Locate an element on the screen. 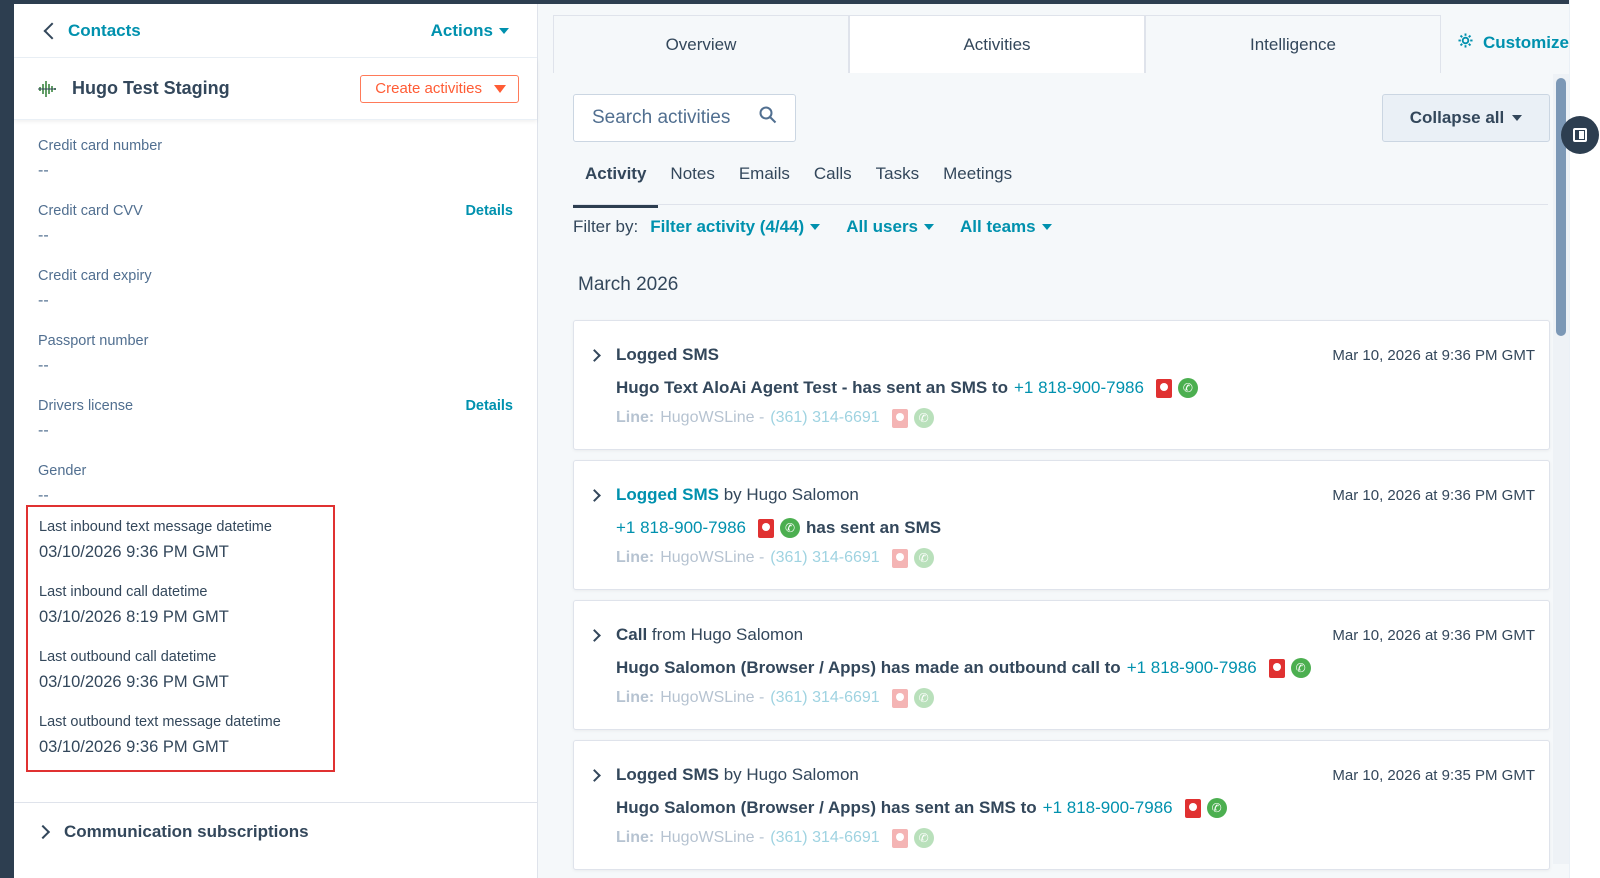 This screenshot has width=1600, height=878. section-divider is located at coordinates (275, 802).